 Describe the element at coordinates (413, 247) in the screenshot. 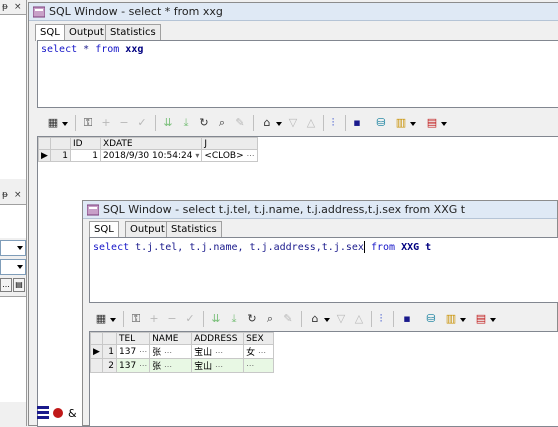

I see `sql-table: XXG t` at that location.